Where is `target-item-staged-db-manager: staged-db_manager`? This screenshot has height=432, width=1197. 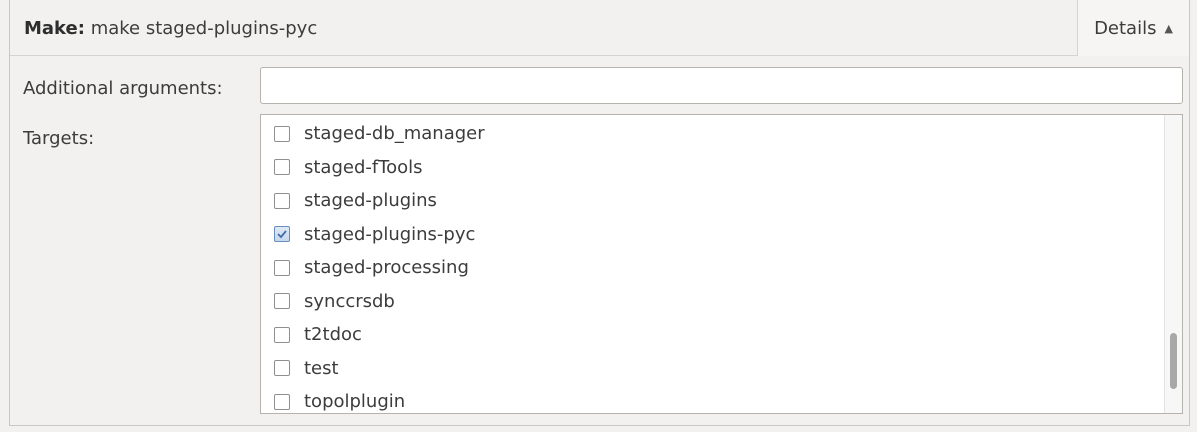 target-item-staged-db-manager: staged-db_manager is located at coordinates (711, 134).